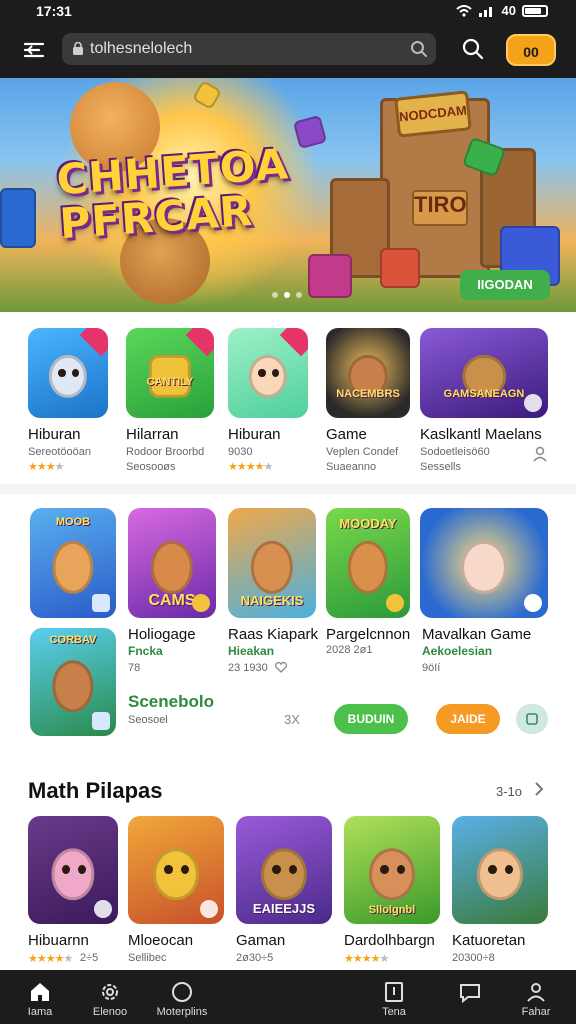 The height and width of the screenshot is (1024, 576). Describe the element at coordinates (470, 997) in the screenshot. I see `nav-chat` at that location.